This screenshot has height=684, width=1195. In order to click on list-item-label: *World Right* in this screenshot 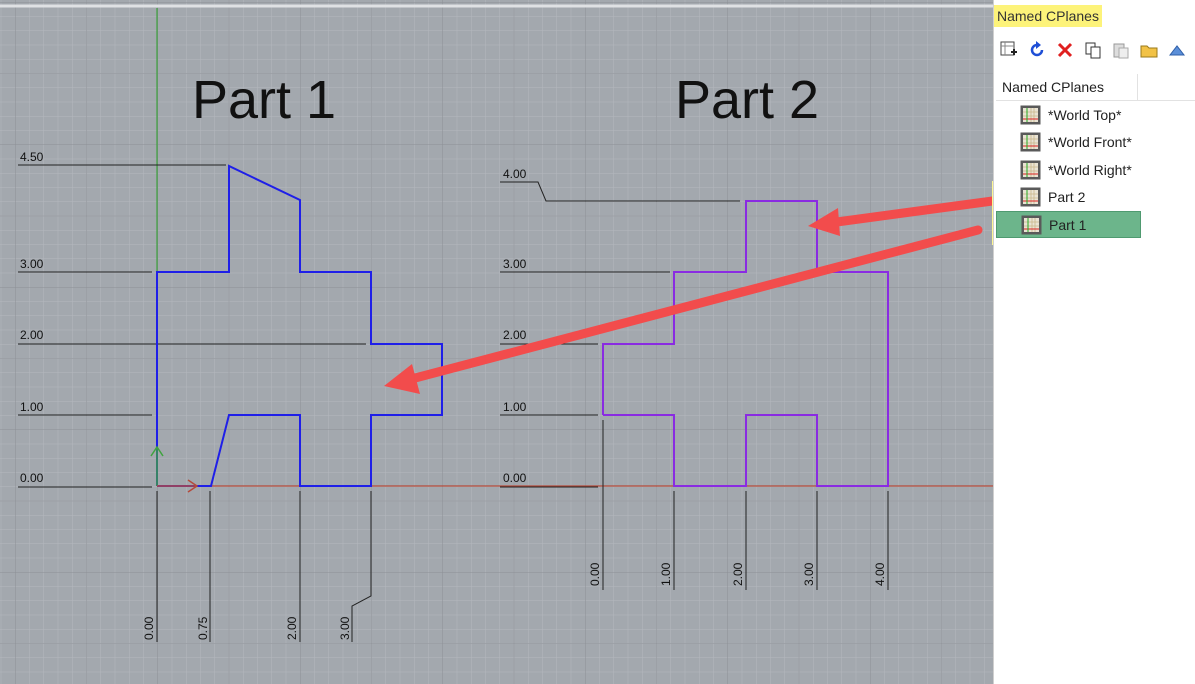, I will do `click(1090, 170)`.